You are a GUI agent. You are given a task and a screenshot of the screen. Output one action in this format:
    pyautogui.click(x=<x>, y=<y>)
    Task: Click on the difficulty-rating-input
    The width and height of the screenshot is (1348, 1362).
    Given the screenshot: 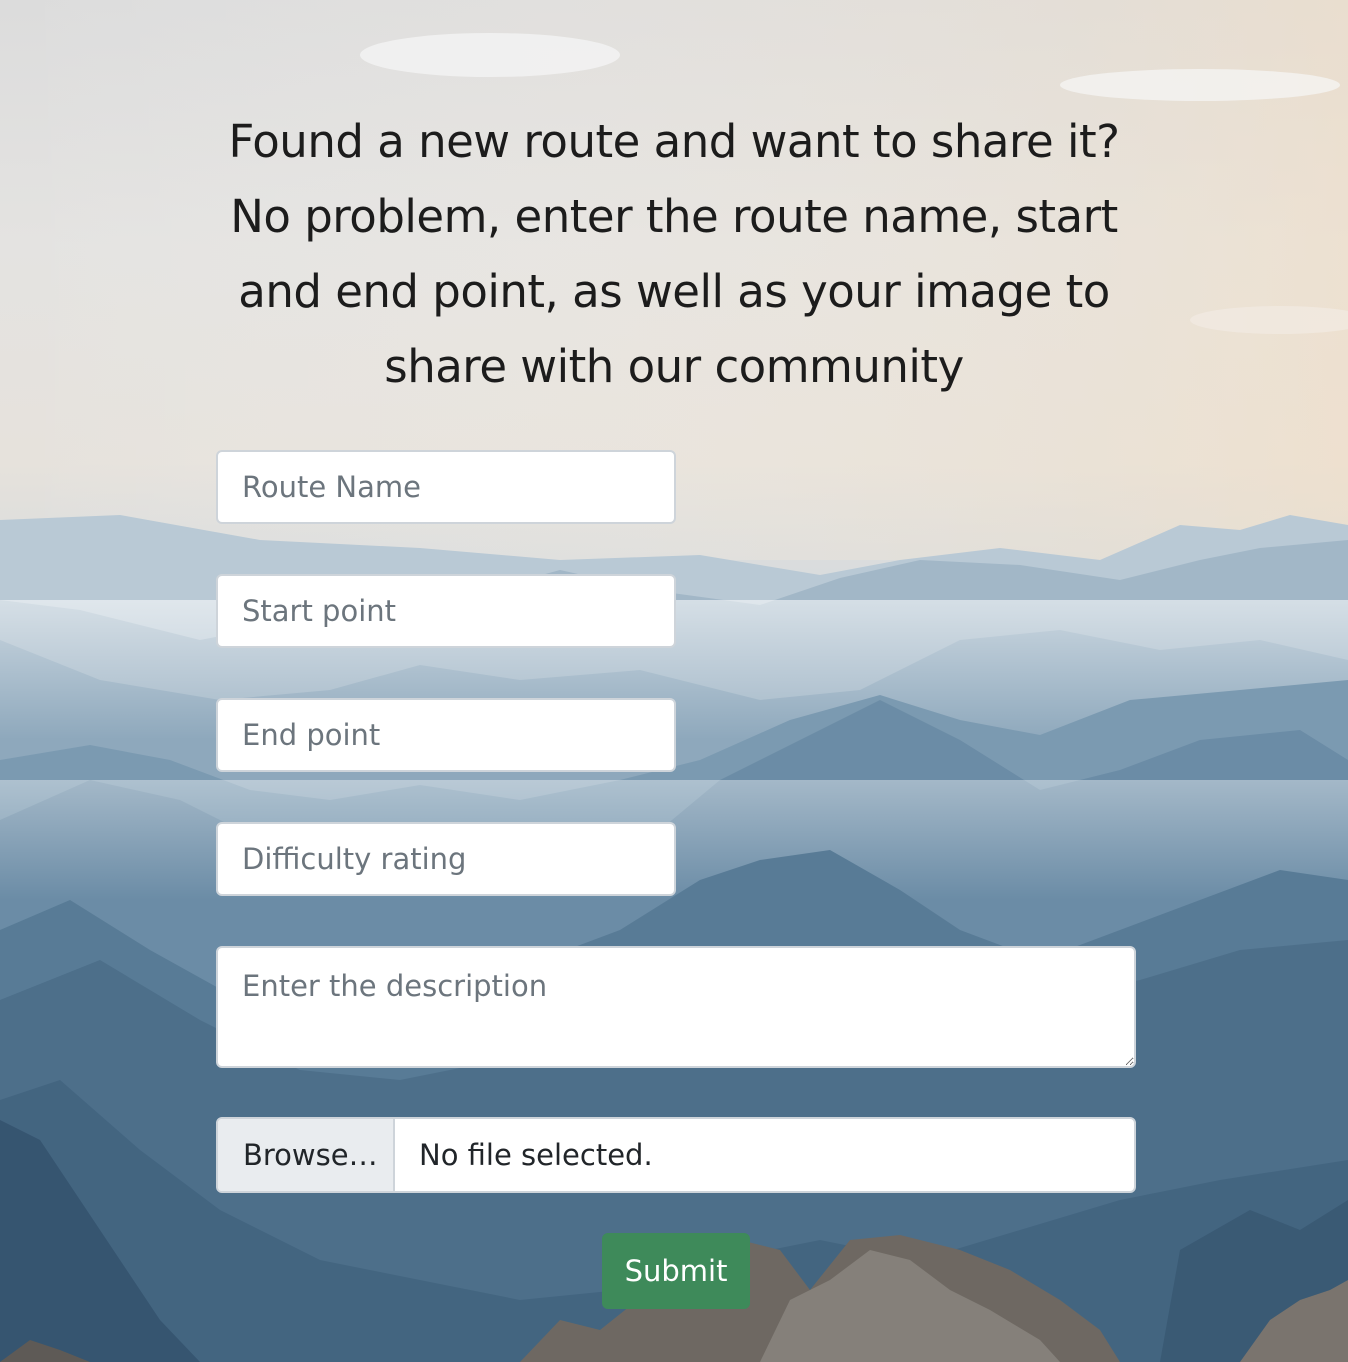 What is the action you would take?
    pyautogui.click(x=446, y=859)
    